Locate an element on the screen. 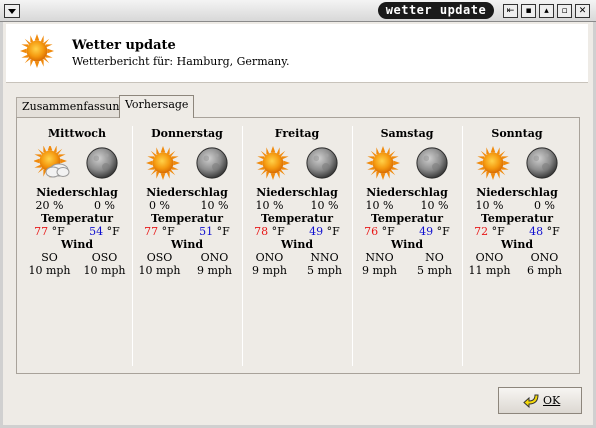 Image resolution: width=596 pixels, height=428 pixels. tab-vorhersage: Vorhersage is located at coordinates (157, 106).